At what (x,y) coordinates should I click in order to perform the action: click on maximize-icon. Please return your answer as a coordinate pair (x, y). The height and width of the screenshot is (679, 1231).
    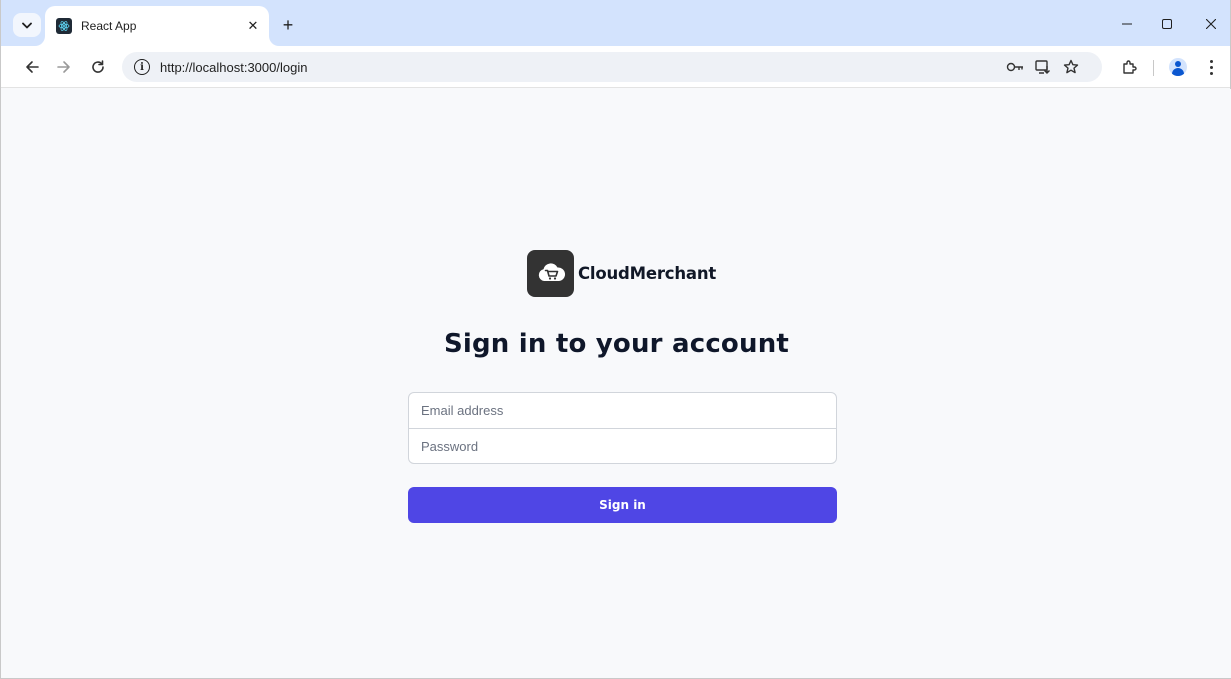
    Looking at the image, I should click on (1167, 24).